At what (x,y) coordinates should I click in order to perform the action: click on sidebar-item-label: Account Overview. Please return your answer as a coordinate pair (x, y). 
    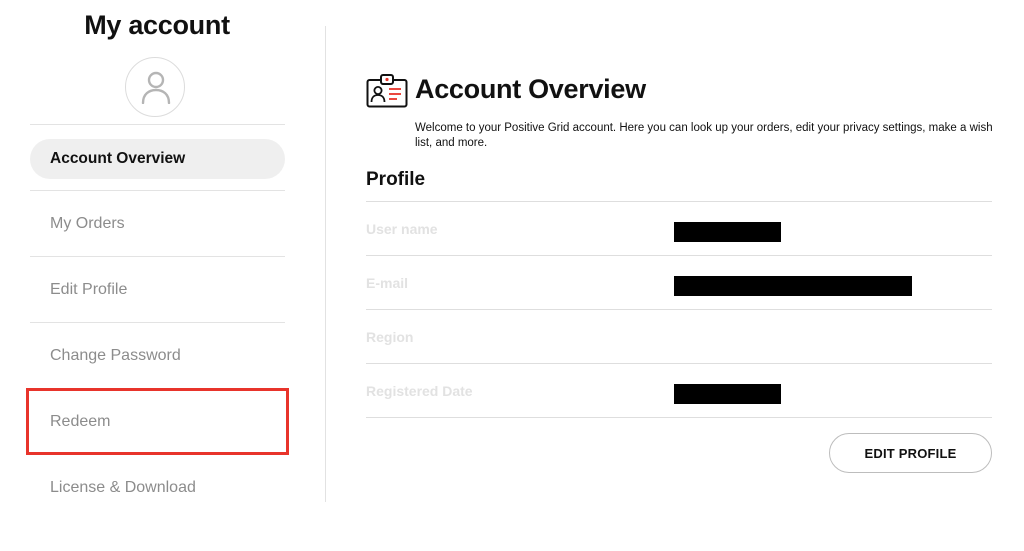
    Looking at the image, I should click on (118, 158).